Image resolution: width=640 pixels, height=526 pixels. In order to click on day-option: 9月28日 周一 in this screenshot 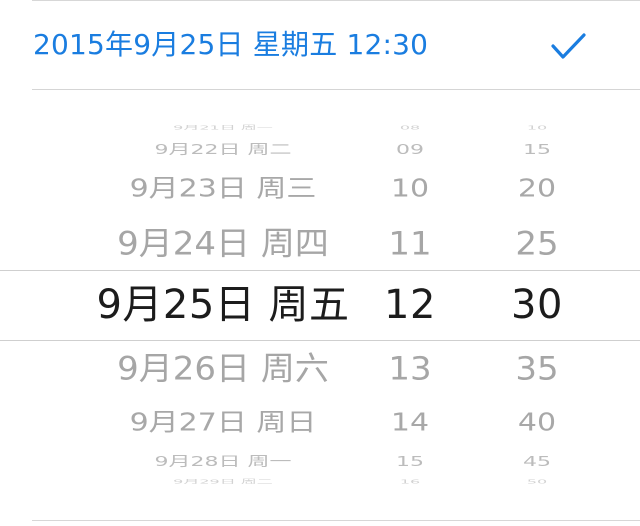, I will do `click(223, 462)`.